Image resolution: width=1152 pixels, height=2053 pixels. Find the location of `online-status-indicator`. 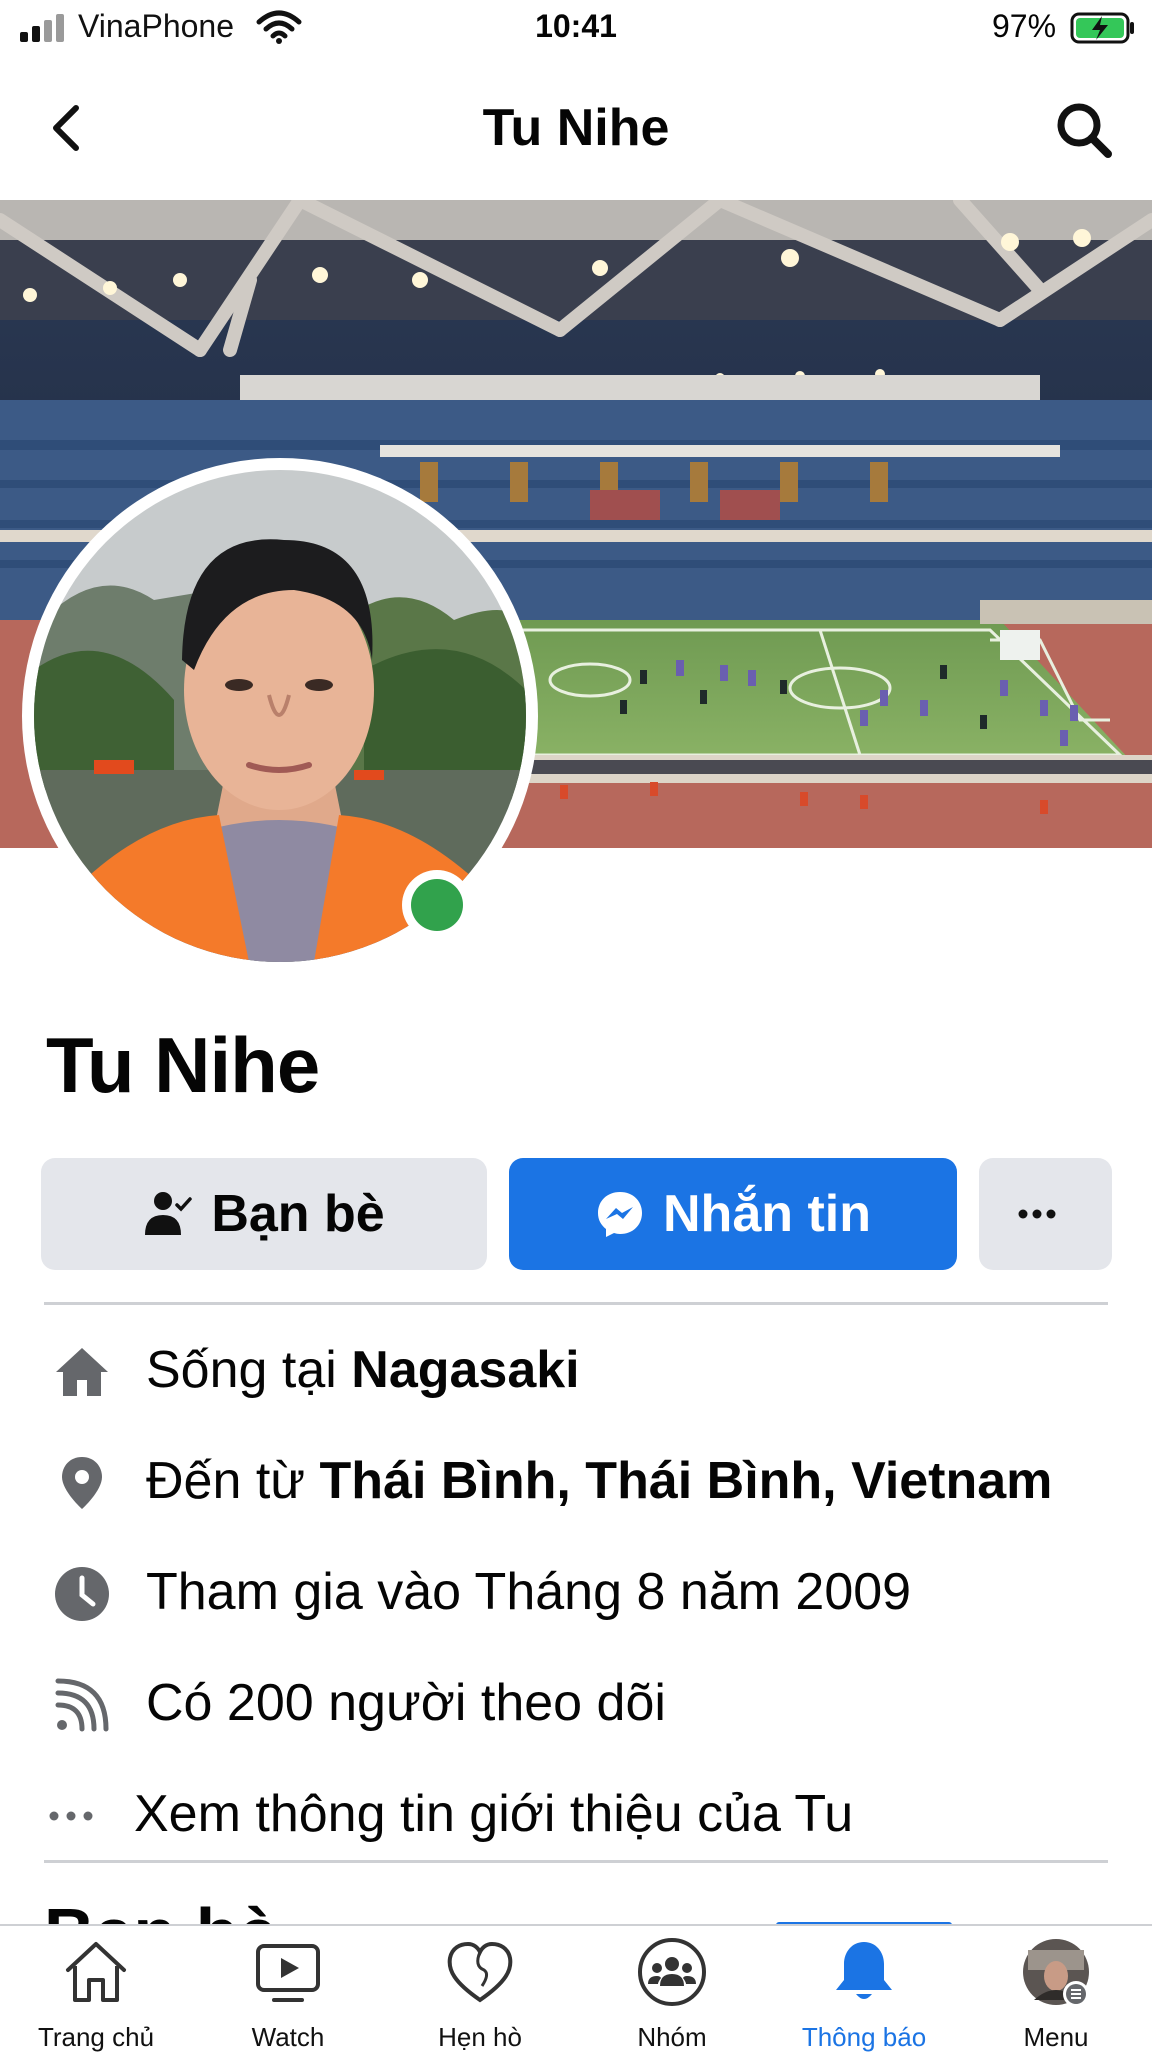

online-status-indicator is located at coordinates (437, 905).